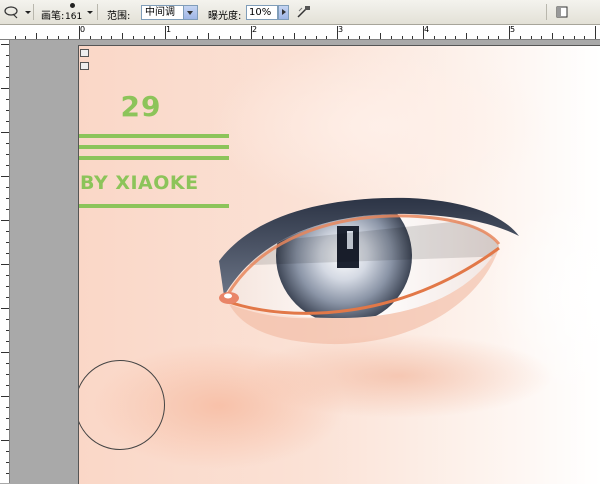  What do you see at coordinates (141, 106) in the screenshot?
I see `watermark-number: 29` at bounding box center [141, 106].